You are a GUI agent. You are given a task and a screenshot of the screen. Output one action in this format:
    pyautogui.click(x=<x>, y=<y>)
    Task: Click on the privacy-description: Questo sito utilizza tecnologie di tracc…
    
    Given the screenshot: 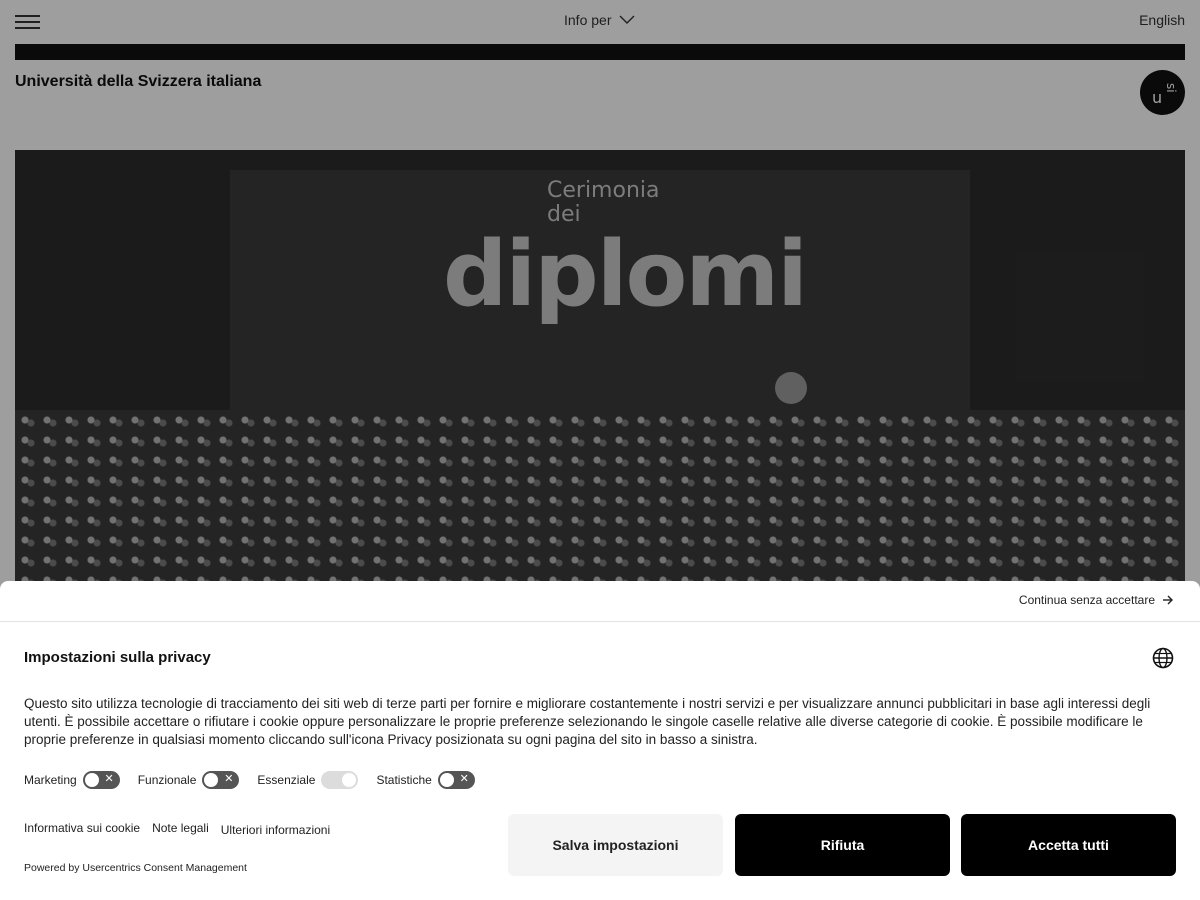 What is the action you would take?
    pyautogui.click(x=587, y=721)
    